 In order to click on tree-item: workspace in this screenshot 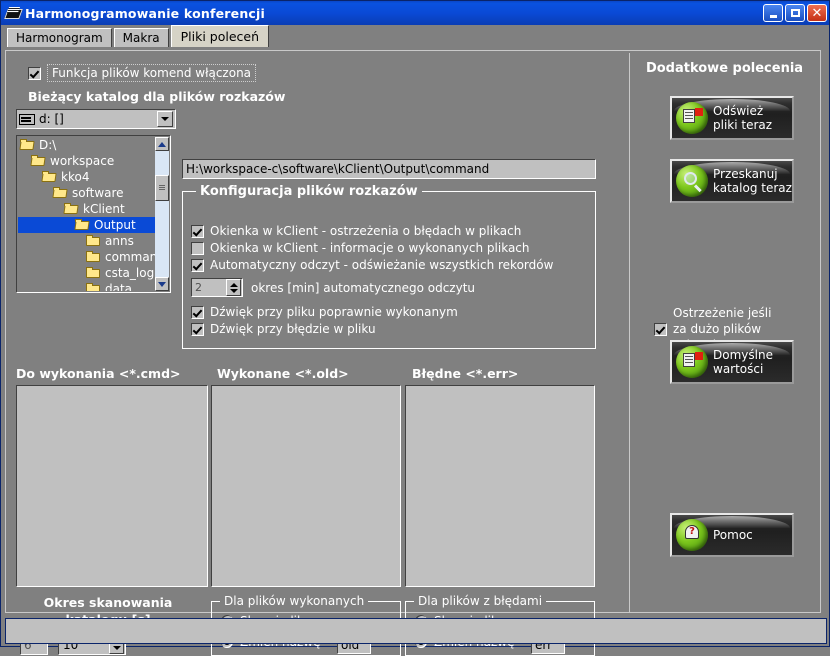, I will do `click(86, 161)`.